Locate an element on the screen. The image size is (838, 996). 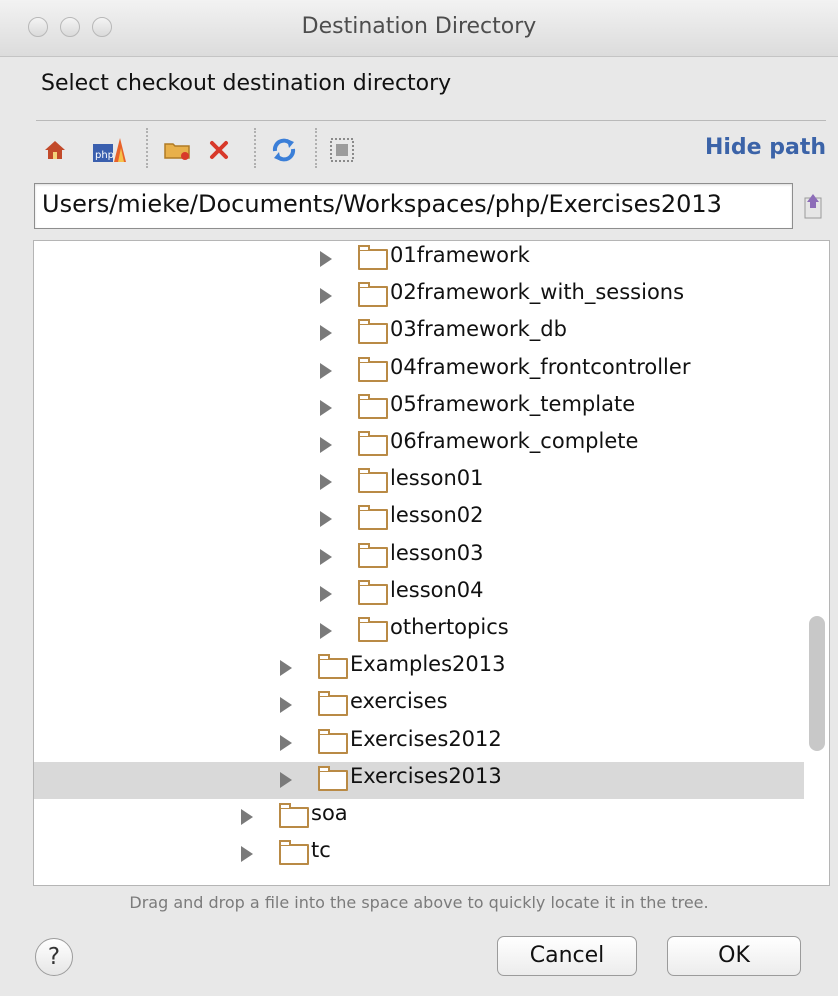
php-project-icon: php is located at coordinates (110, 150).